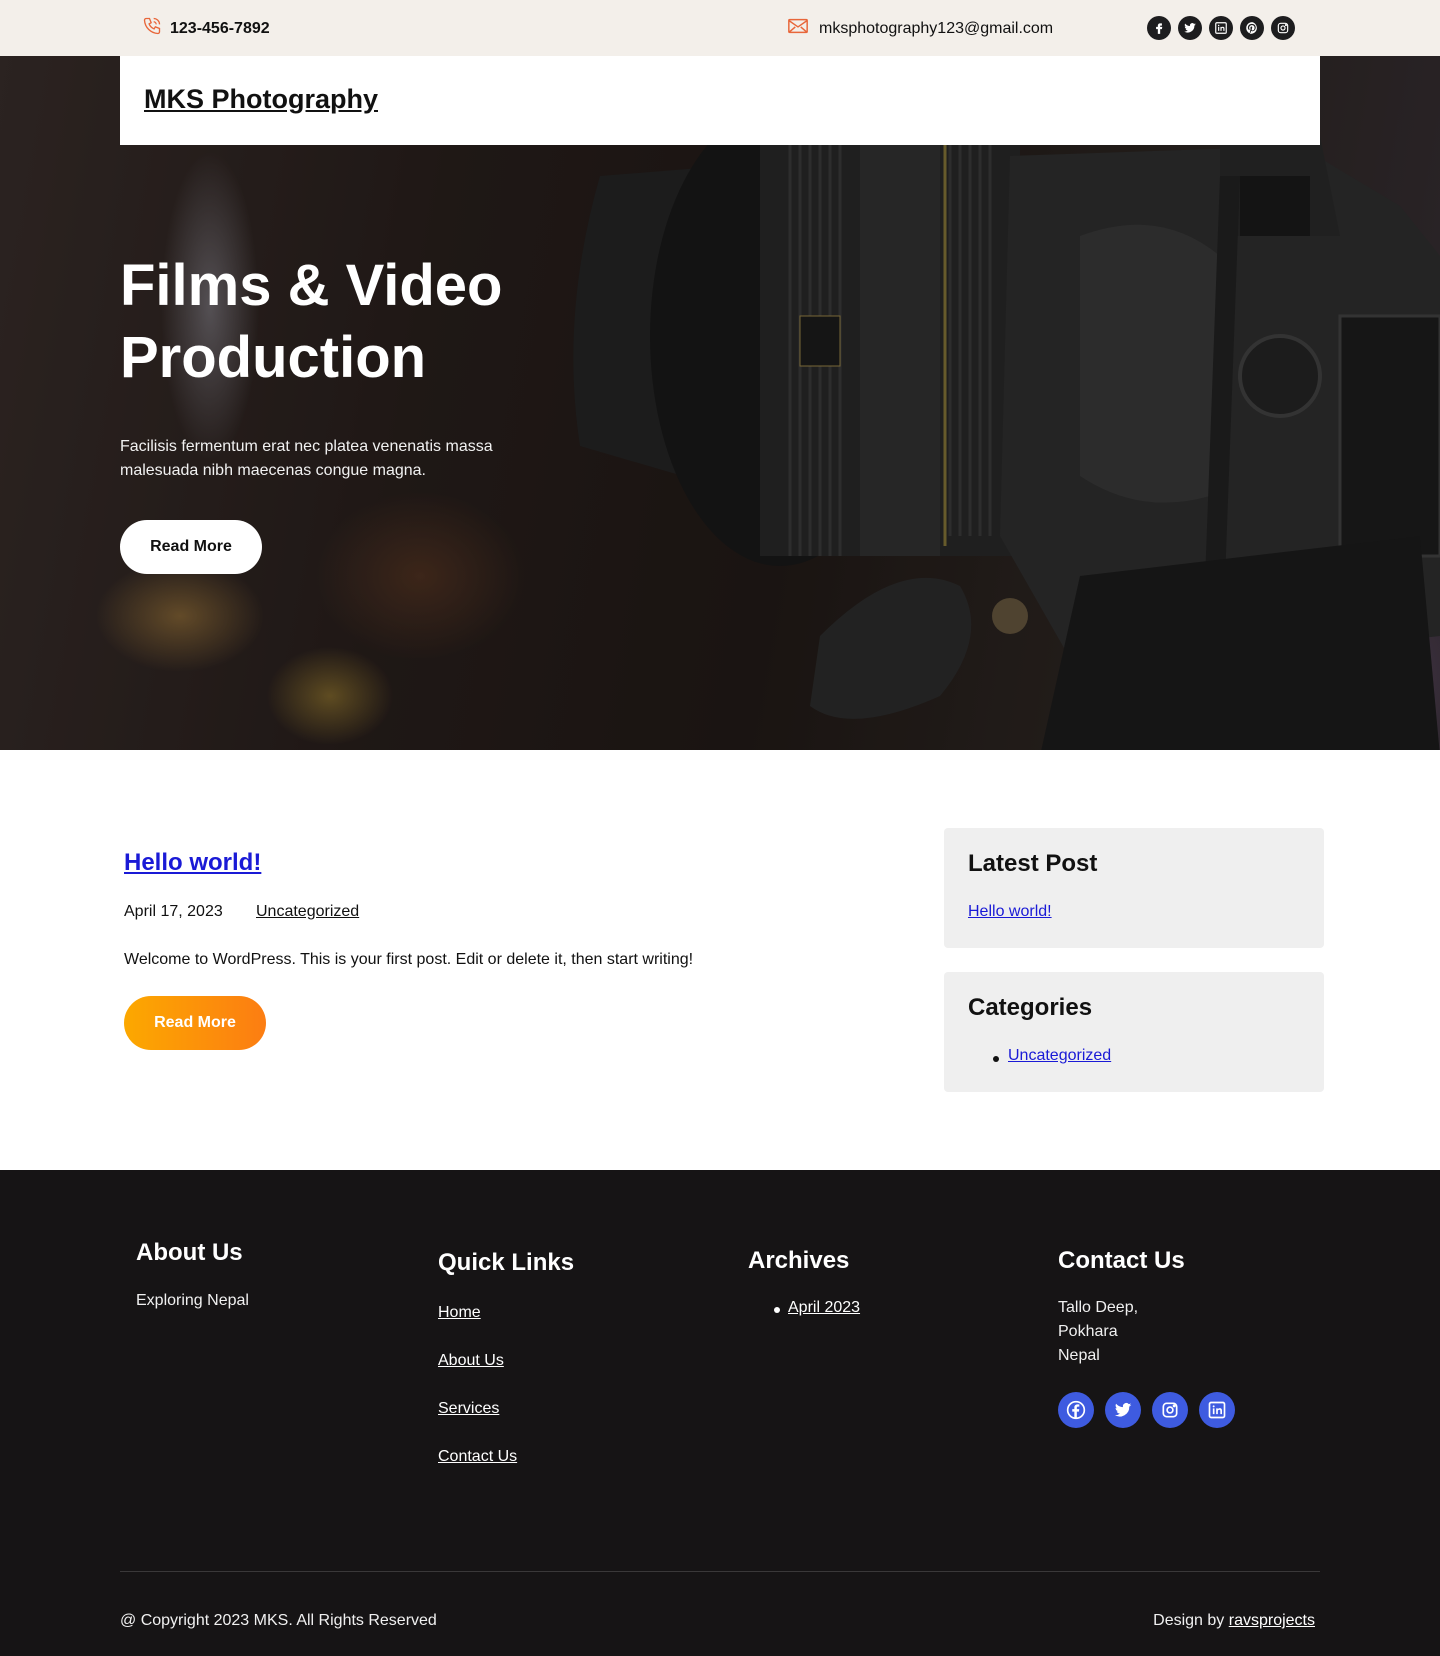 The height and width of the screenshot is (1656, 1440). Describe the element at coordinates (798, 28) in the screenshot. I see `mail-icon` at that location.